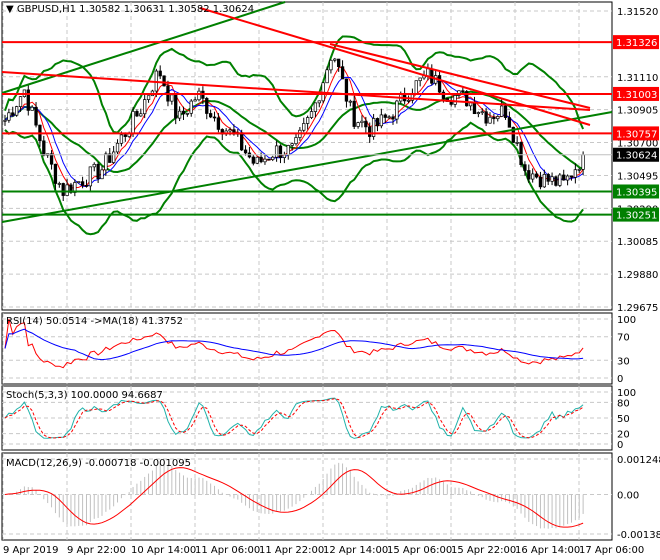 The height and width of the screenshot is (560, 660). I want to click on x-tick-label: 11 Apr 22:00, so click(291, 550).